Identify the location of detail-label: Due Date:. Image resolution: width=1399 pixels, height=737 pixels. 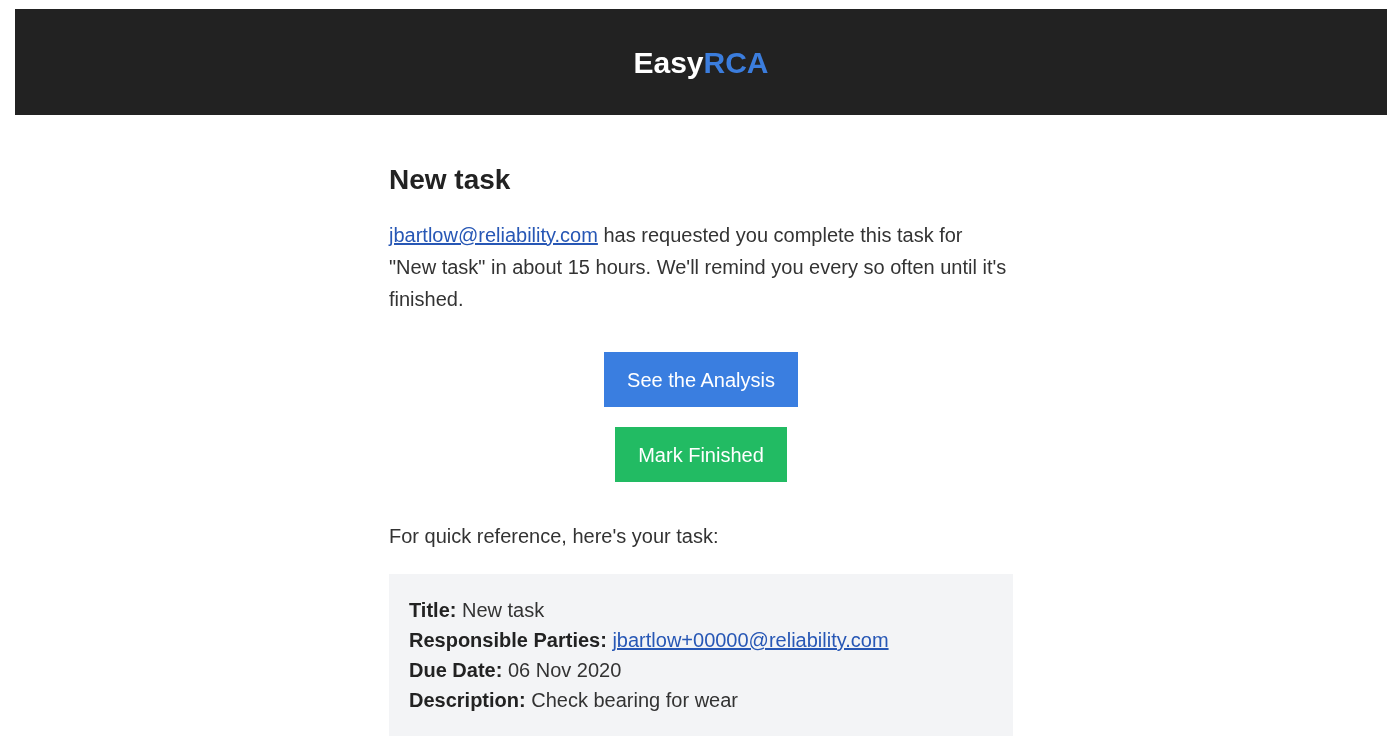
(456, 670).